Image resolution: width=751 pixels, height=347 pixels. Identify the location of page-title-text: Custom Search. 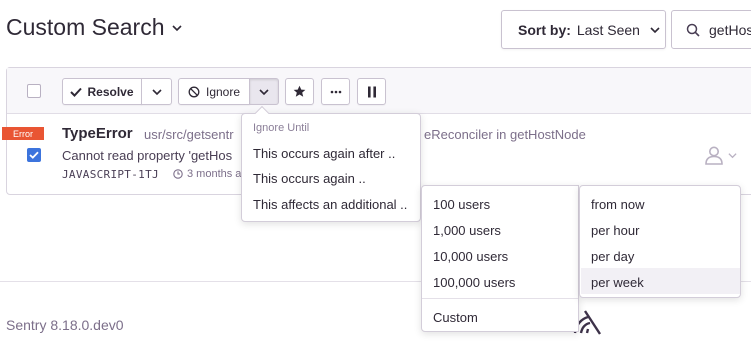
(85, 27).